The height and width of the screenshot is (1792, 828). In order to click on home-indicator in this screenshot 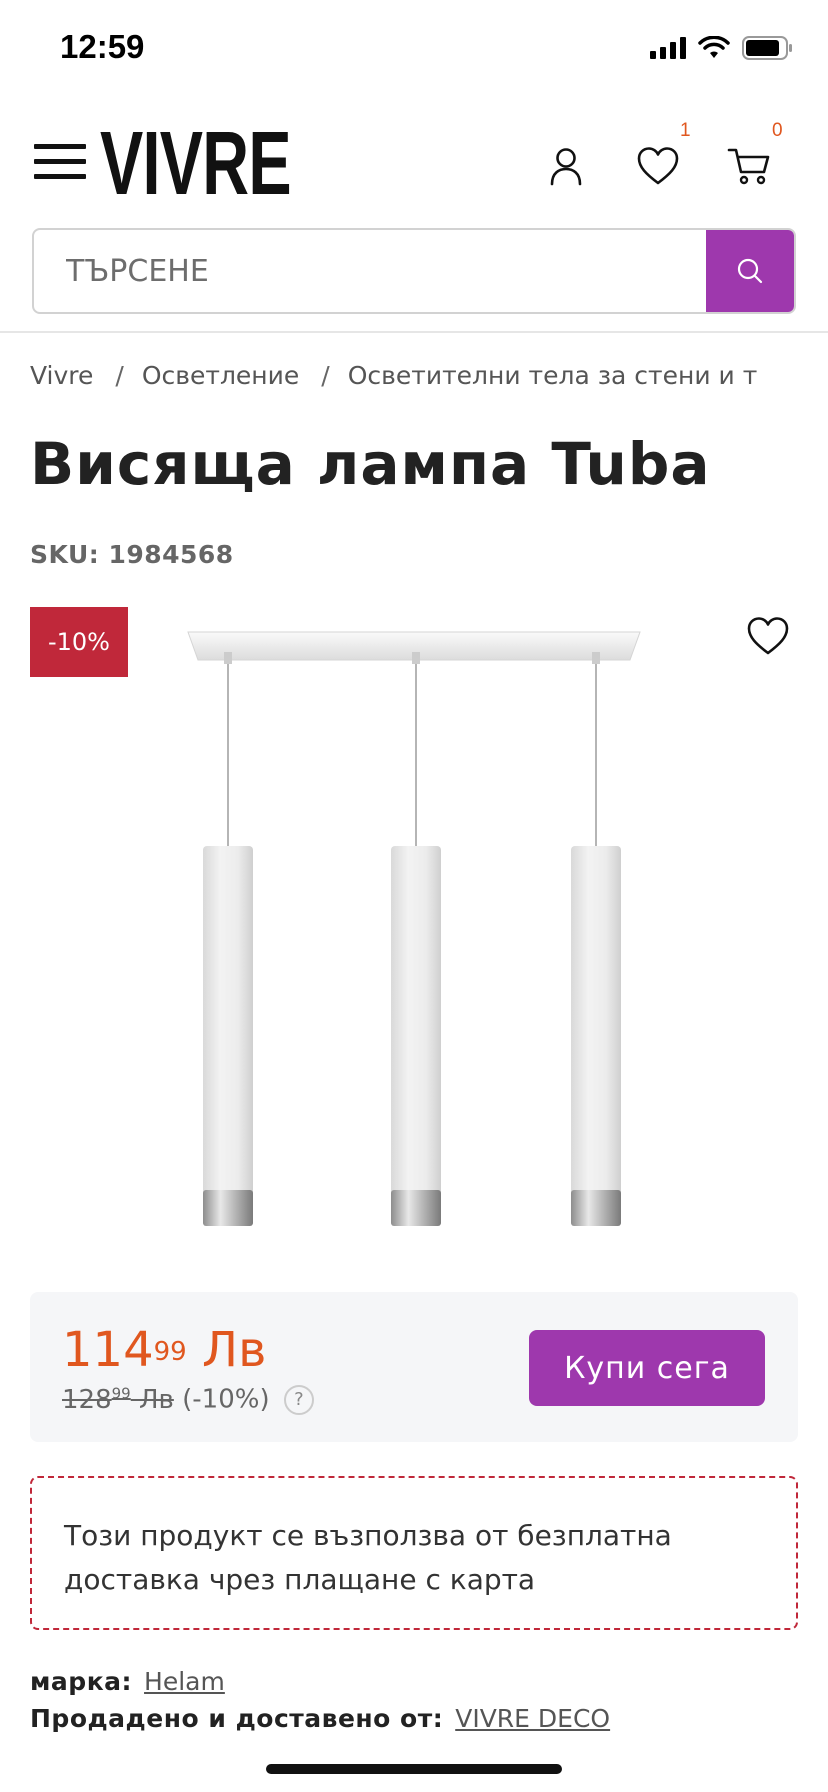, I will do `click(414, 1769)`.